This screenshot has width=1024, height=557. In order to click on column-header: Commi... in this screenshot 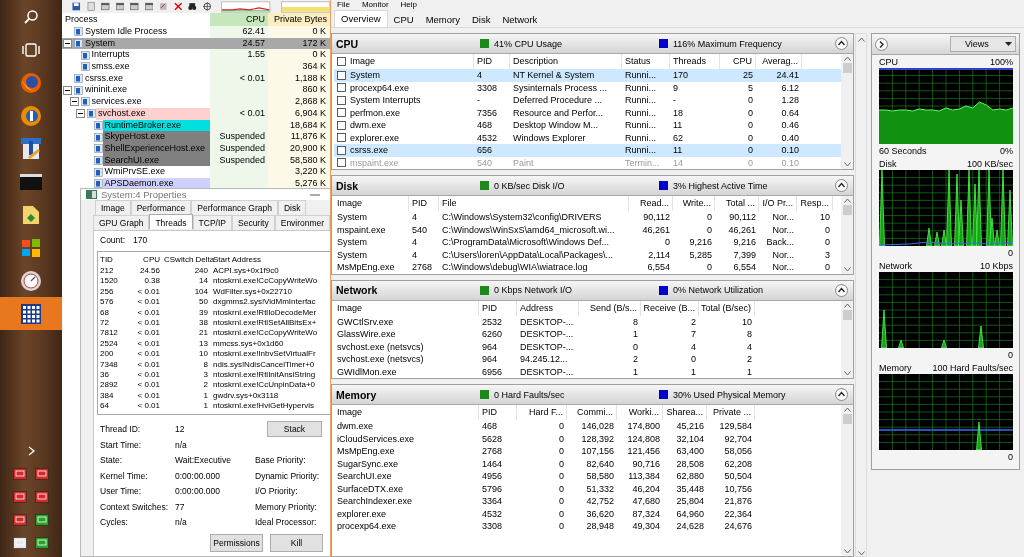, I will do `click(595, 412)`.